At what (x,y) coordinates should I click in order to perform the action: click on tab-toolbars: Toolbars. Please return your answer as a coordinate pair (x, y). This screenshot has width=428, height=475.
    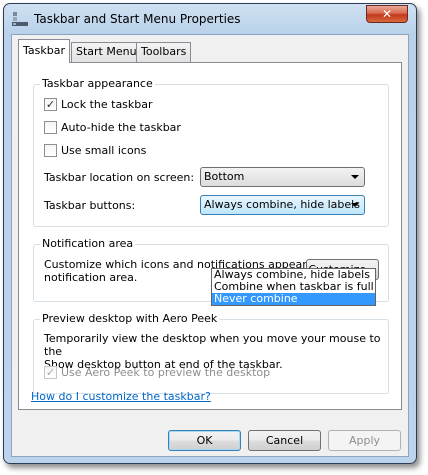
    Looking at the image, I should click on (164, 52).